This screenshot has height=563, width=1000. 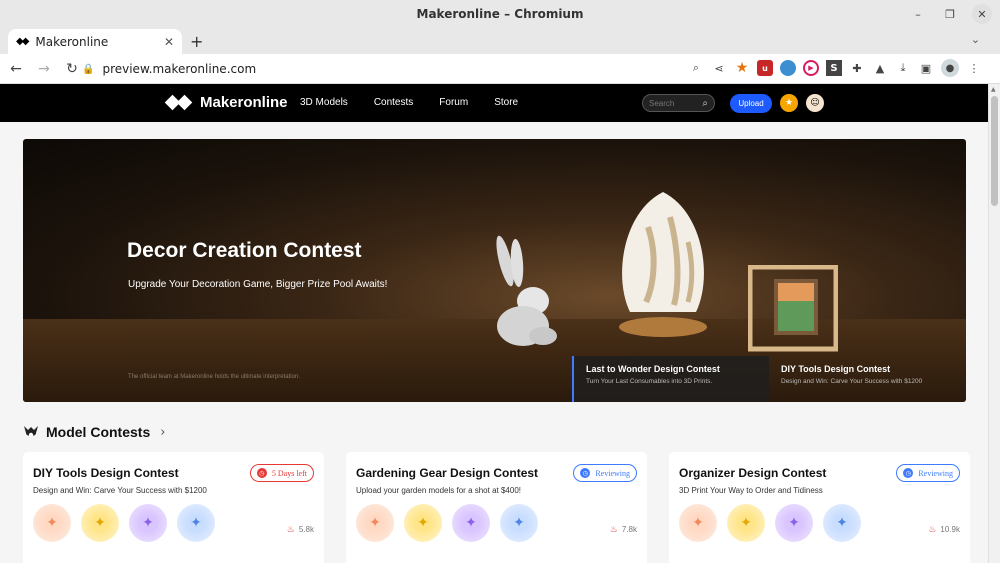 What do you see at coordinates (982, 14) in the screenshot?
I see `close-window-icon: ✕` at bounding box center [982, 14].